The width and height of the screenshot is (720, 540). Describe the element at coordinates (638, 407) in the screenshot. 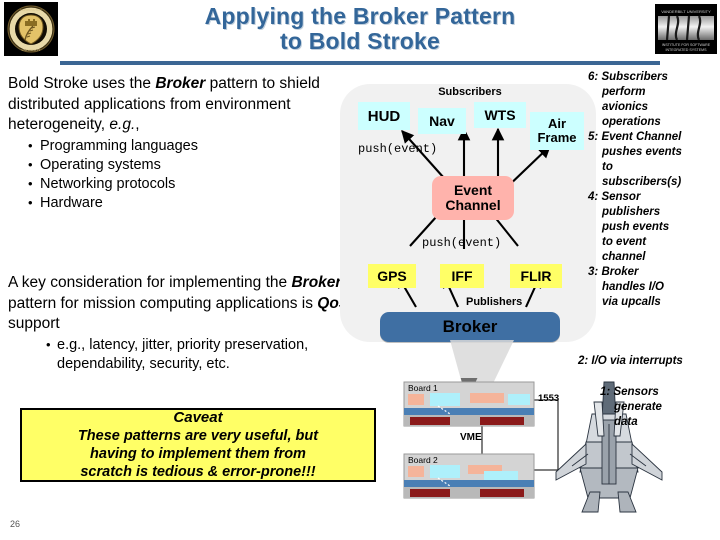

I see `step-1-line-1: generate` at that location.